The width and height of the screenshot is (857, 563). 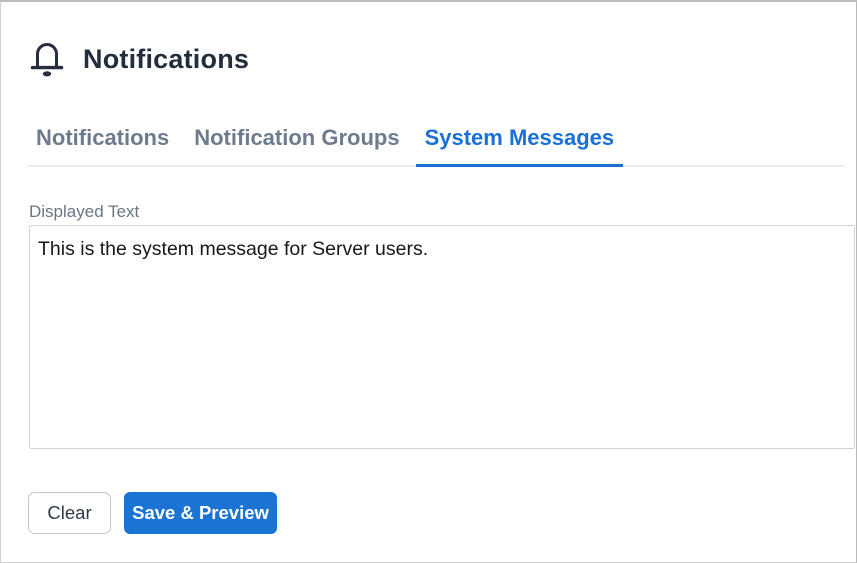 I want to click on bell-icon, so click(x=47, y=59).